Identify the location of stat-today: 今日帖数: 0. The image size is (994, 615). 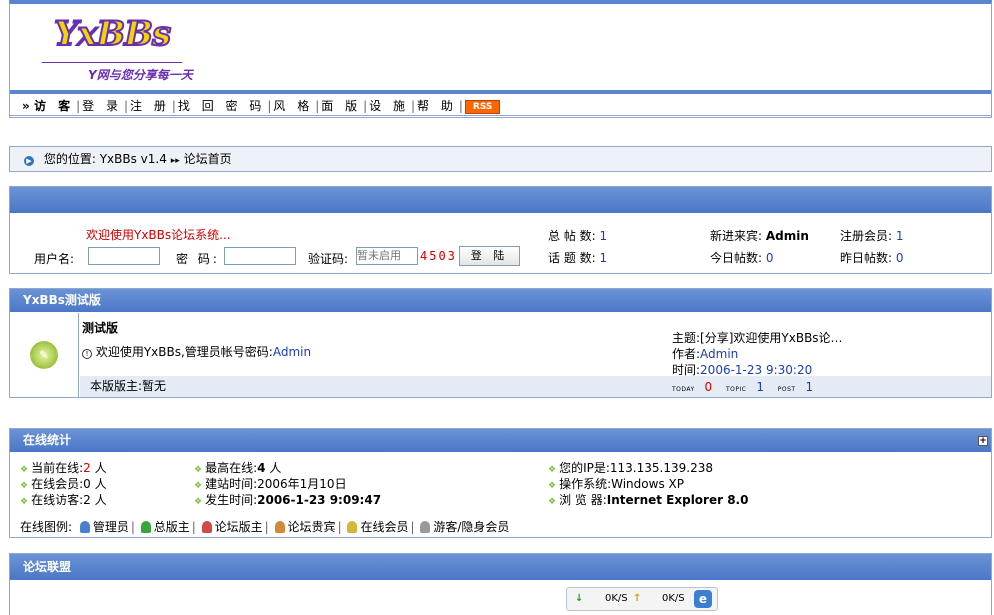
(742, 258).